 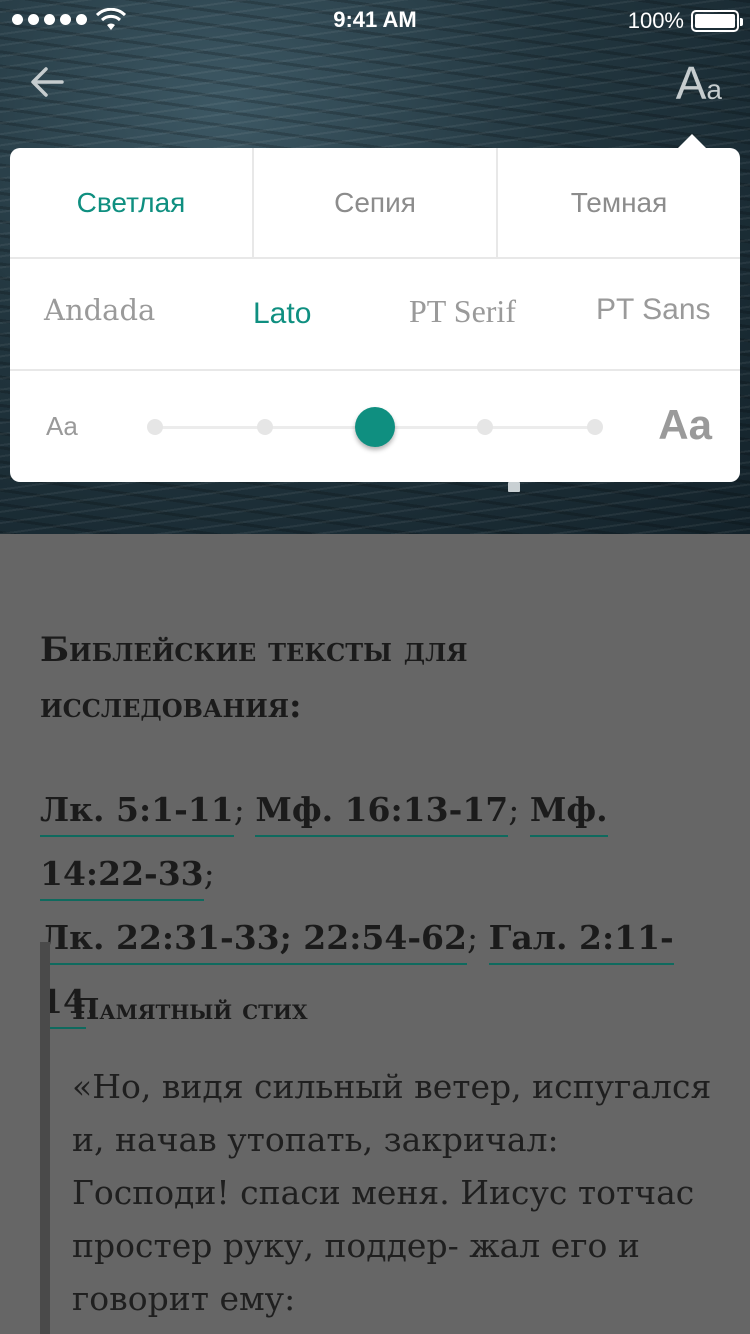 What do you see at coordinates (375, 20) in the screenshot?
I see `status-bar: 9:41 AM 100%` at bounding box center [375, 20].